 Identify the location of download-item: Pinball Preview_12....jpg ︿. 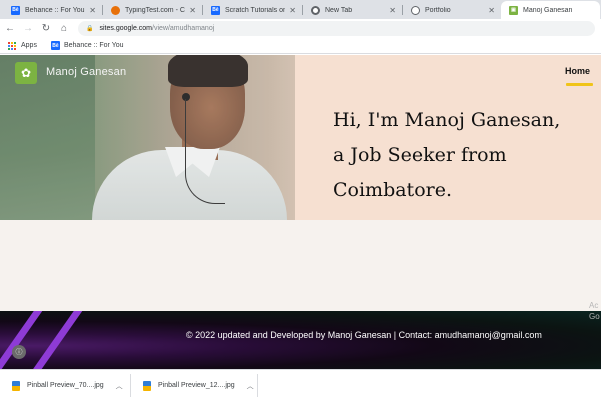
(198, 385).